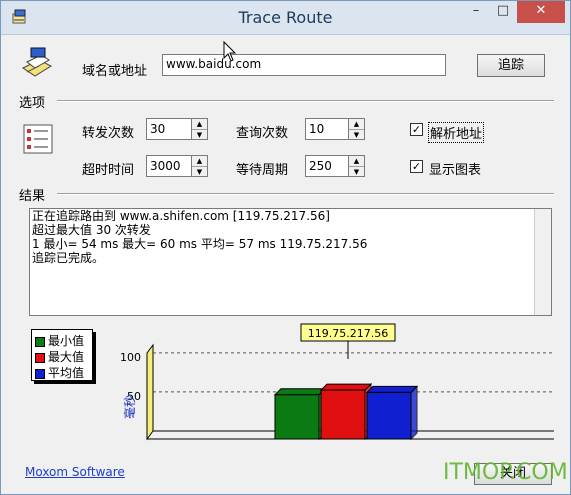  What do you see at coordinates (129, 407) in the screenshot?
I see `y-axis-label: 毫秒` at bounding box center [129, 407].